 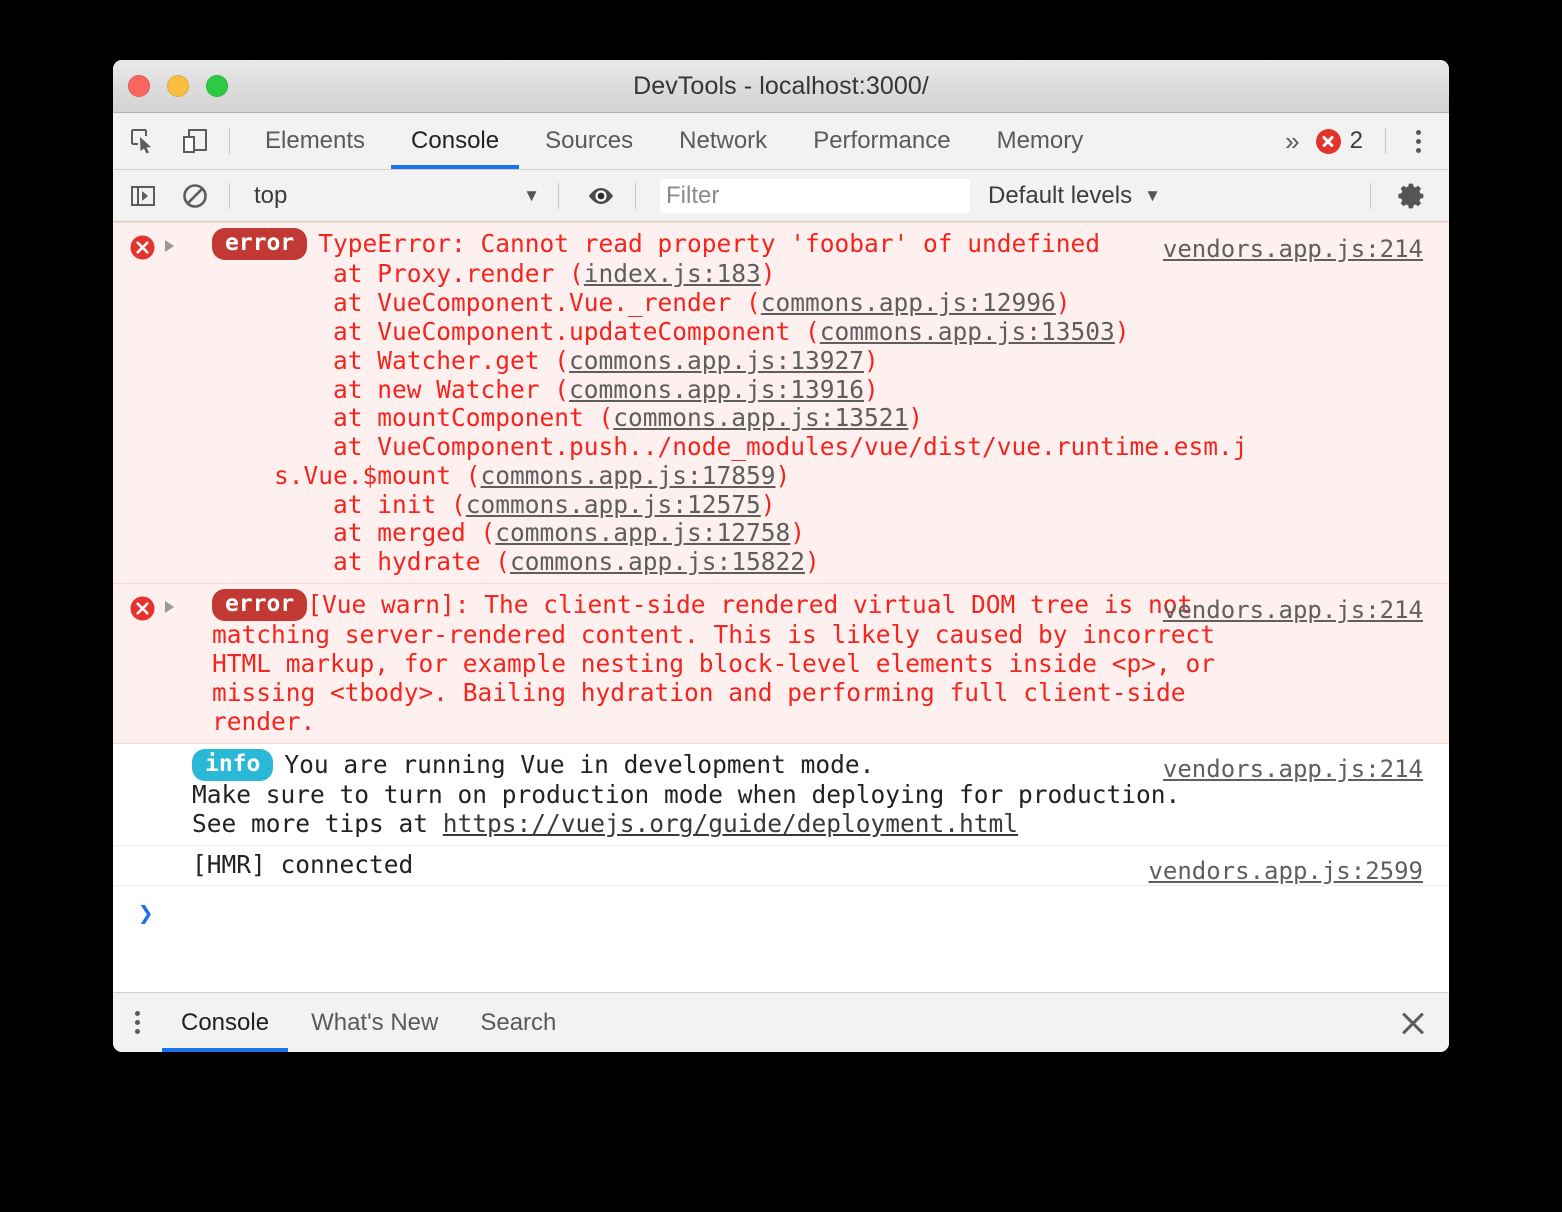 What do you see at coordinates (672, 274) in the screenshot?
I see `stack-source-link: index.js:183` at bounding box center [672, 274].